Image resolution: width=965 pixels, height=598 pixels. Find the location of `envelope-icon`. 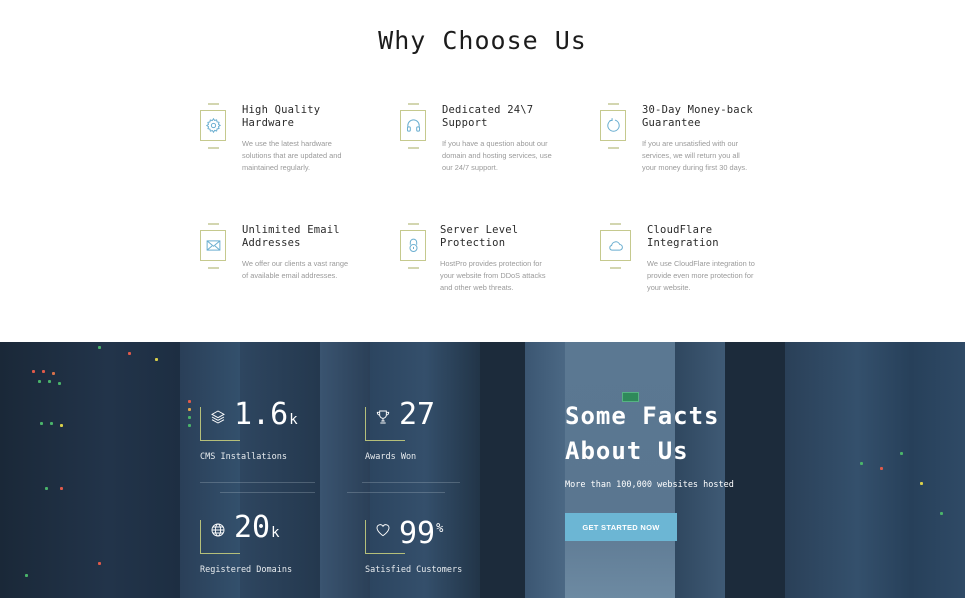

envelope-icon is located at coordinates (213, 245).